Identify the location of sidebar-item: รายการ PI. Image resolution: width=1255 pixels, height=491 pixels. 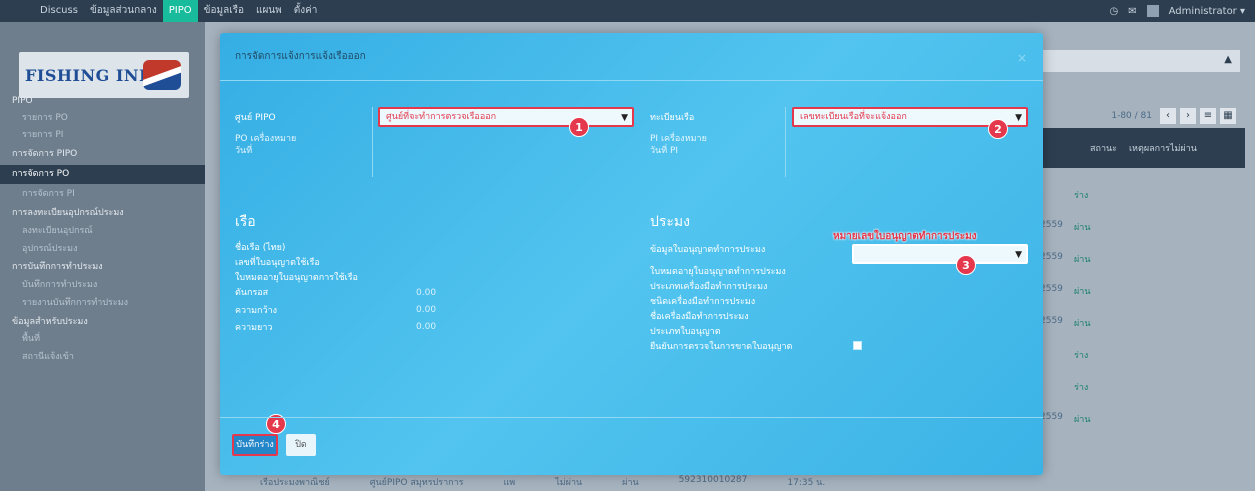
(102, 135).